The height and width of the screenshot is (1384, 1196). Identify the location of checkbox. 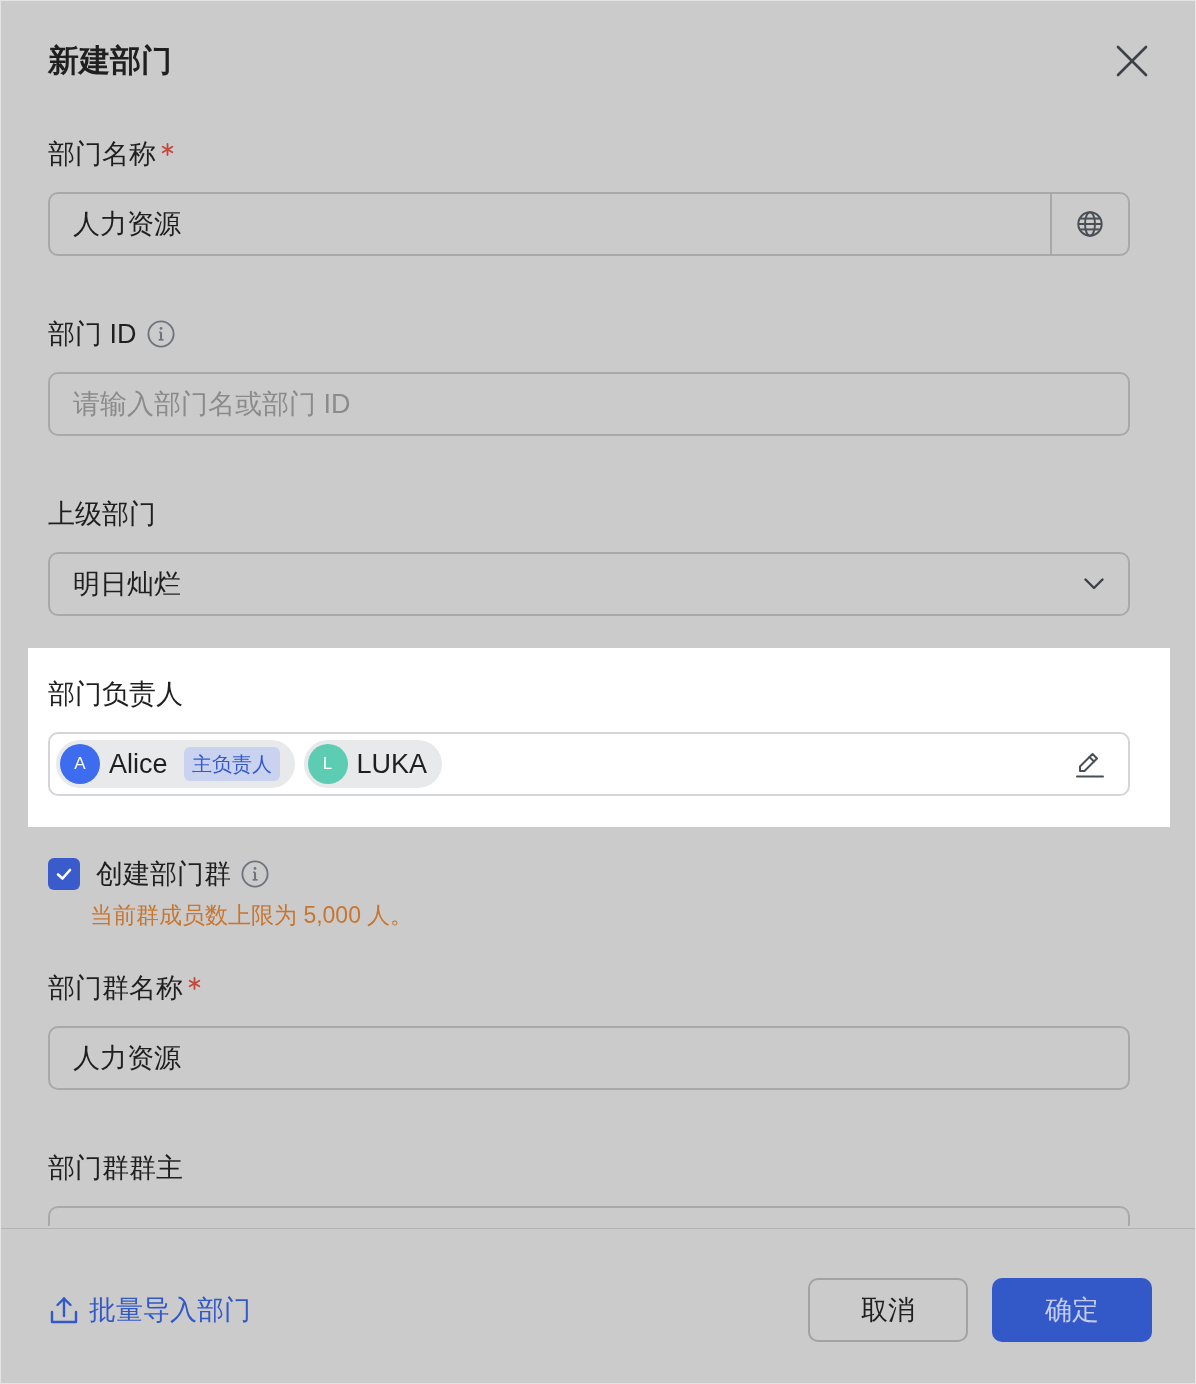
(64, 874).